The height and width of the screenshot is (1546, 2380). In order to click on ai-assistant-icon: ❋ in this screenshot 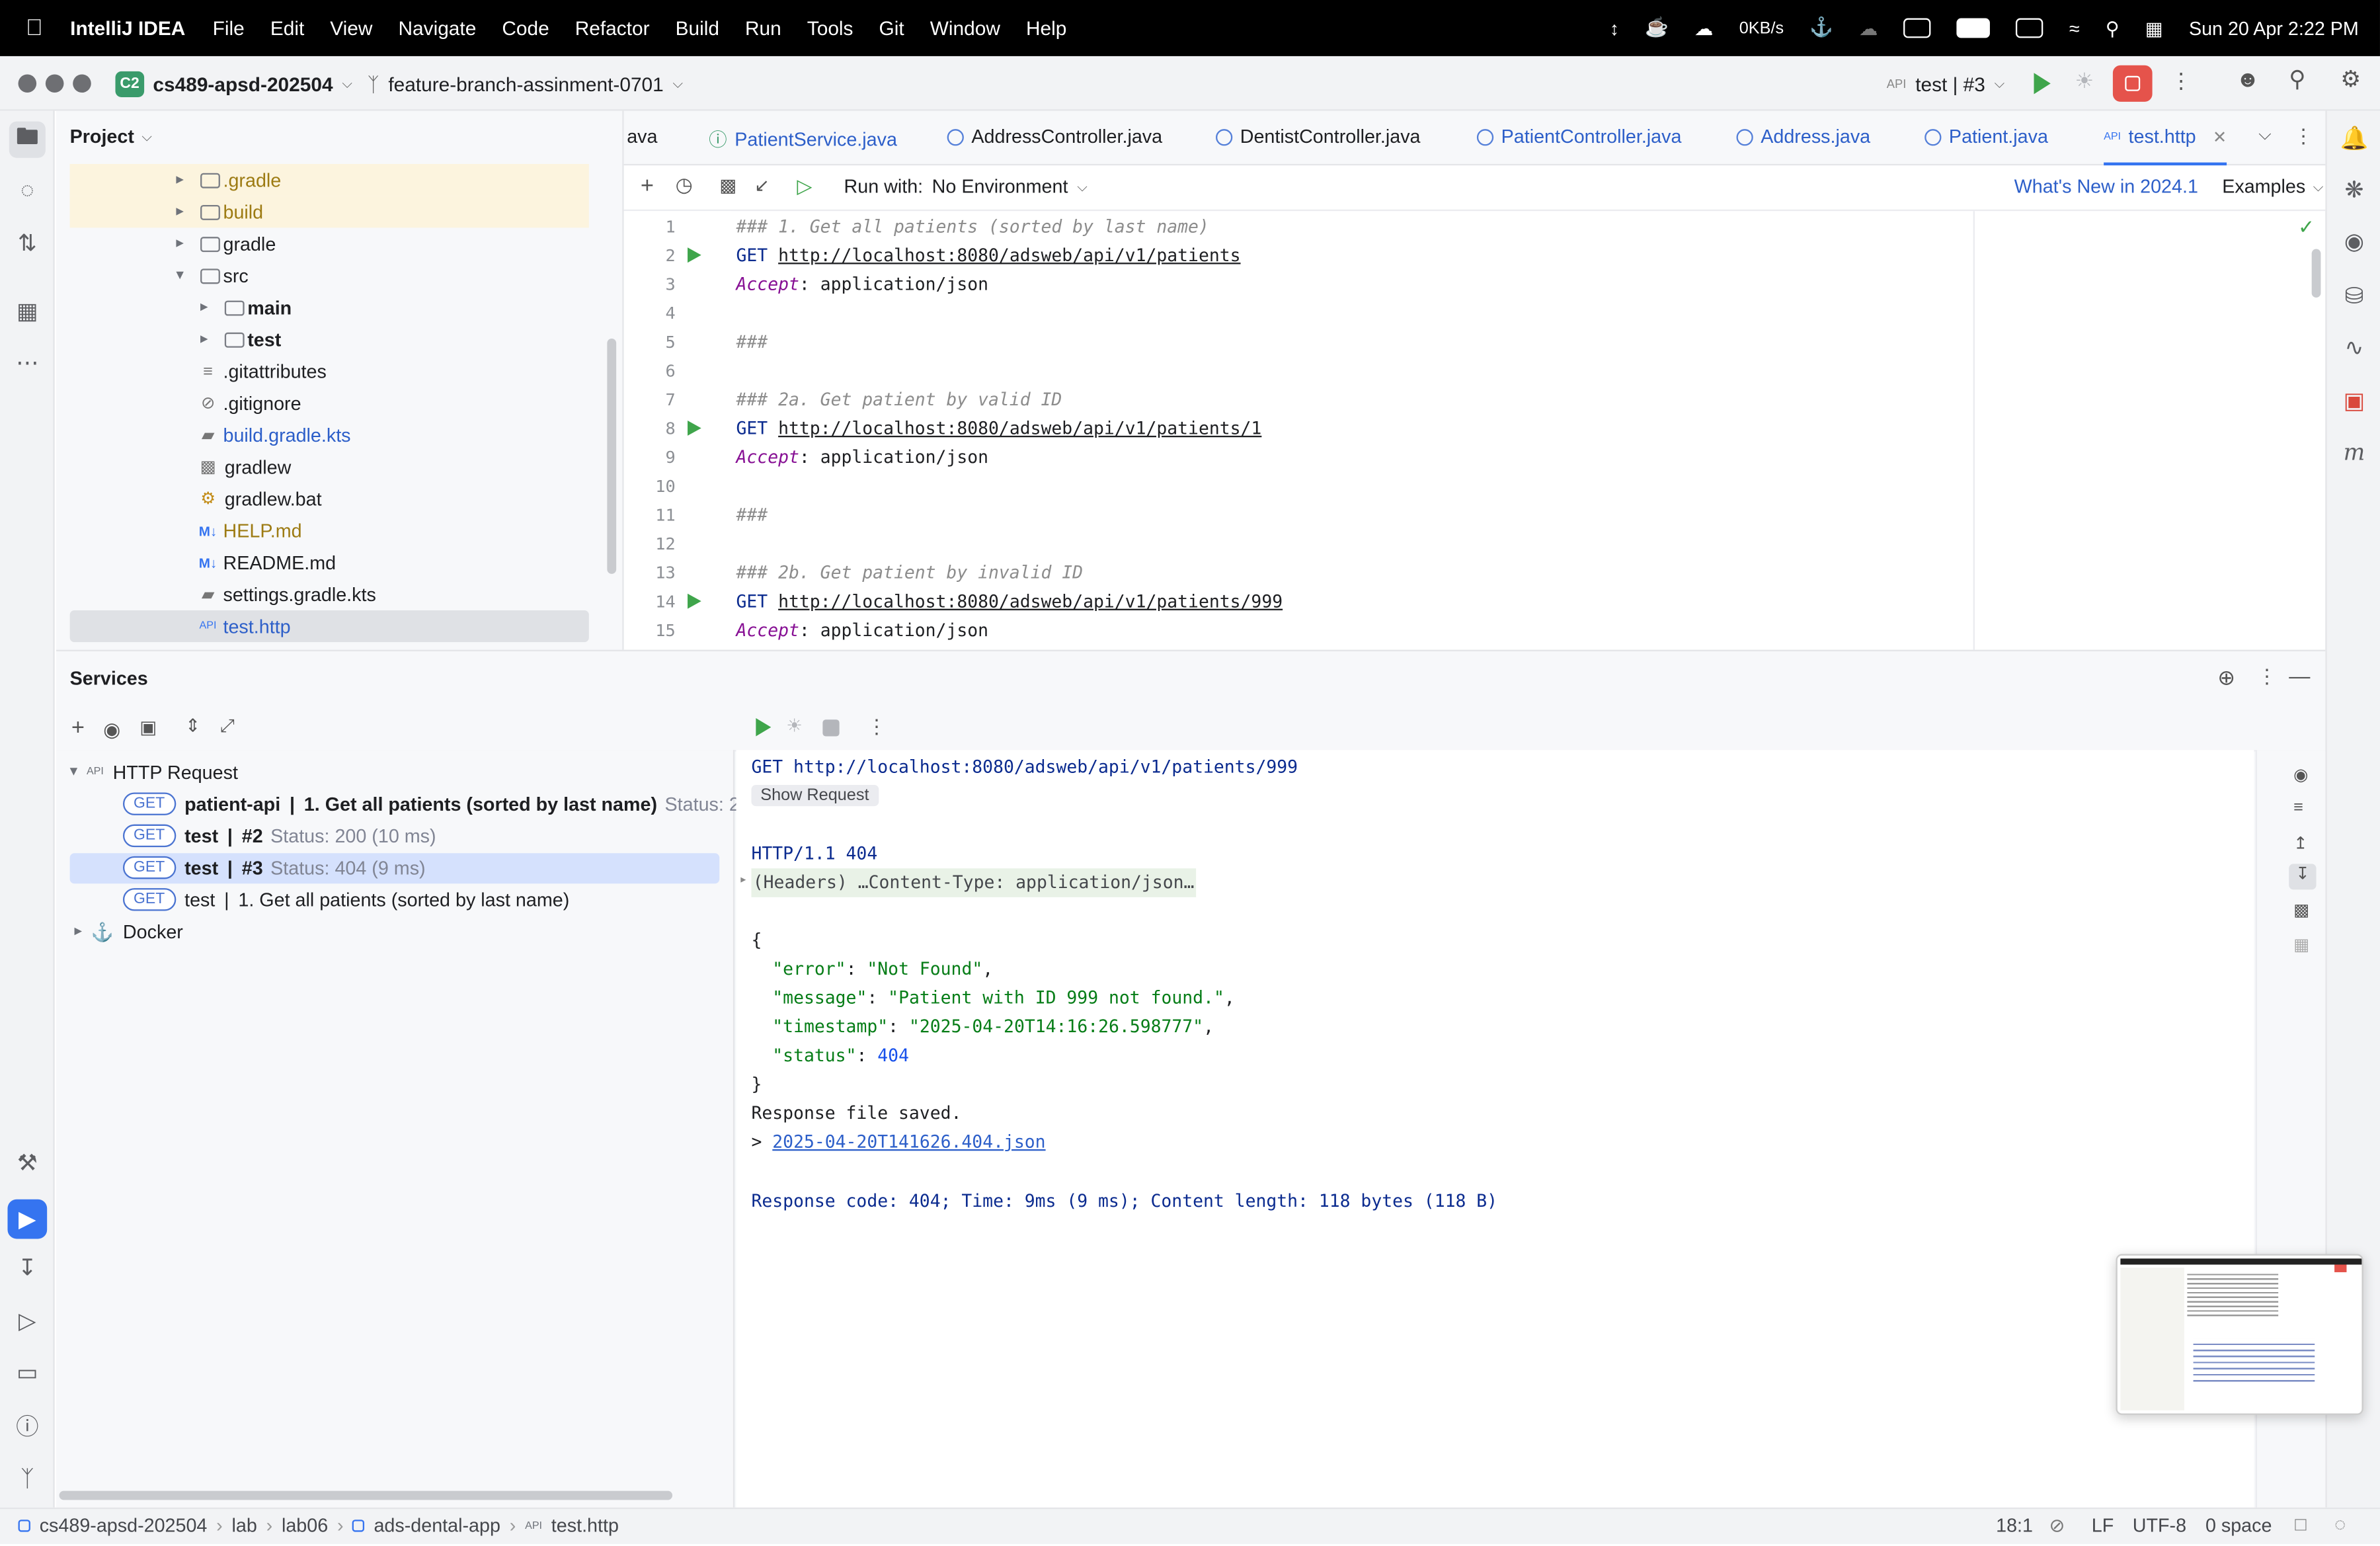, I will do `click(2354, 190)`.